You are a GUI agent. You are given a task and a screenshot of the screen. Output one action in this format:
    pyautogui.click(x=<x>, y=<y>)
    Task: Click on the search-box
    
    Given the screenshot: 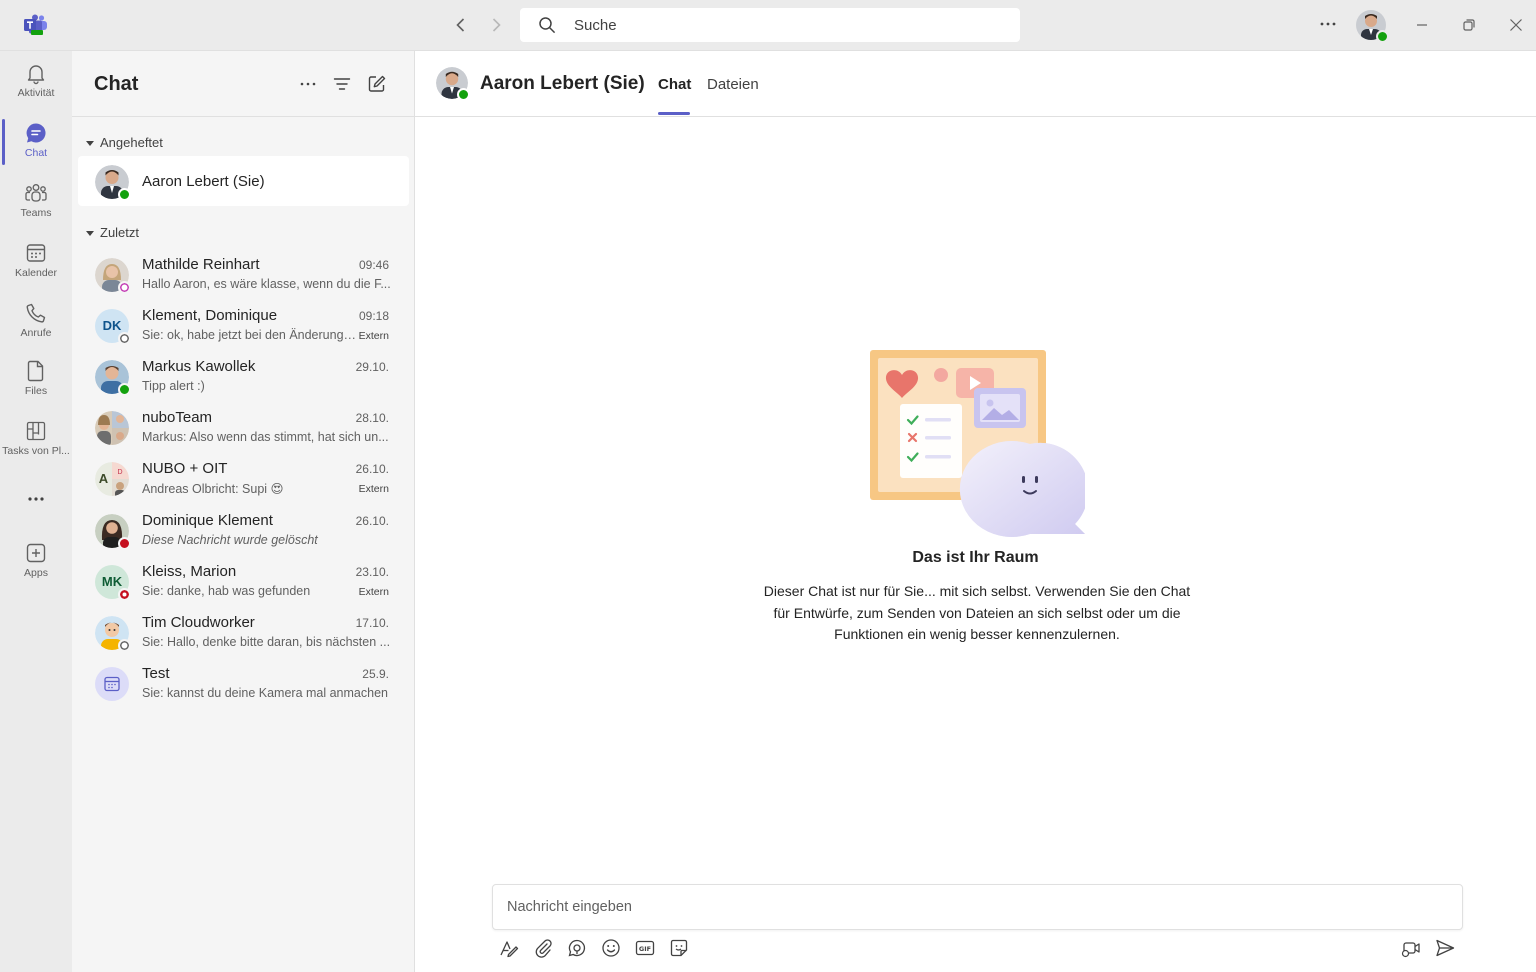 What is the action you would take?
    pyautogui.click(x=770, y=25)
    